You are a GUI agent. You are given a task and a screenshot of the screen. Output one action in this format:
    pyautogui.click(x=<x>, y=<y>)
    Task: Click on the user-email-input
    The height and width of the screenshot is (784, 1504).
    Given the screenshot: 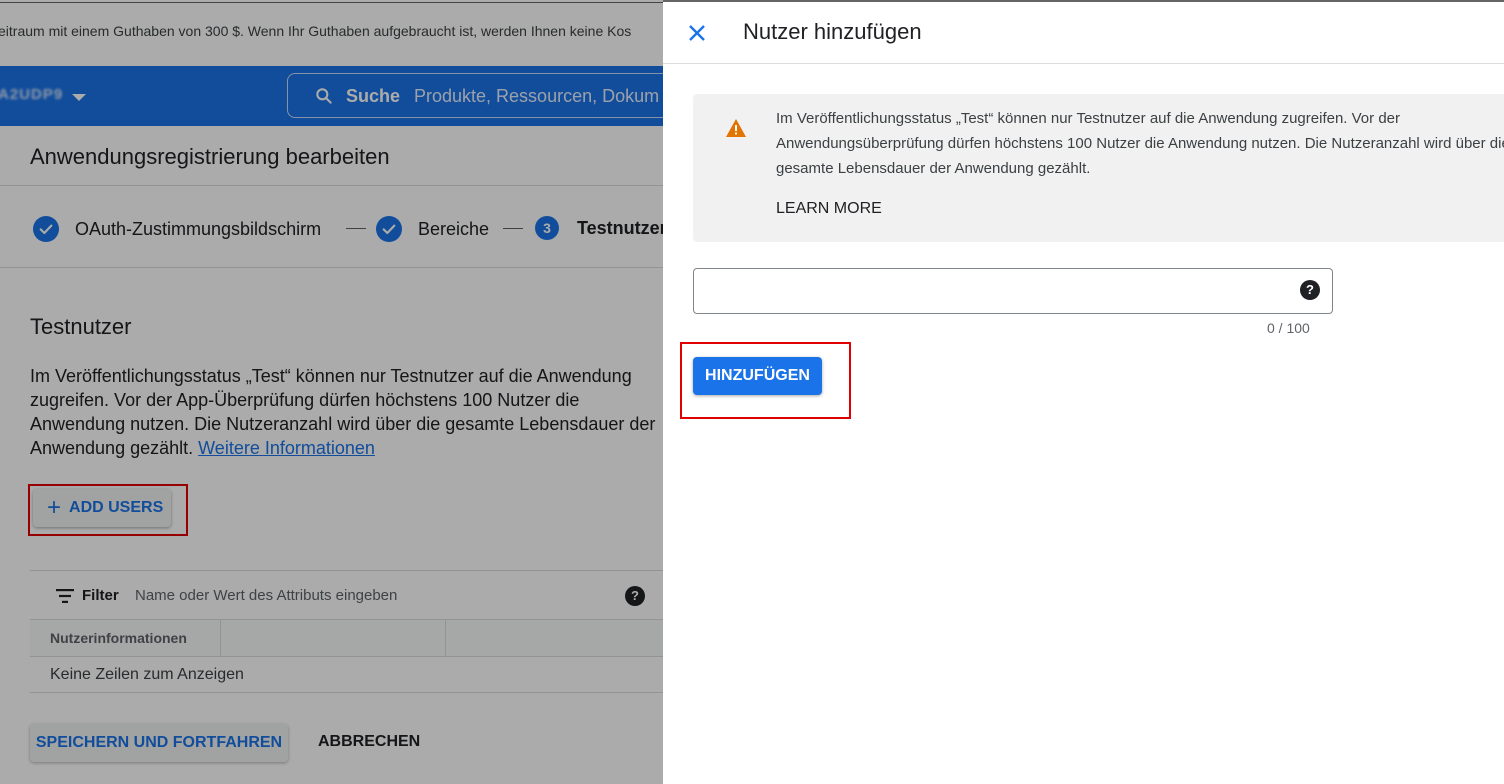 What is the action you would take?
    pyautogui.click(x=996, y=291)
    